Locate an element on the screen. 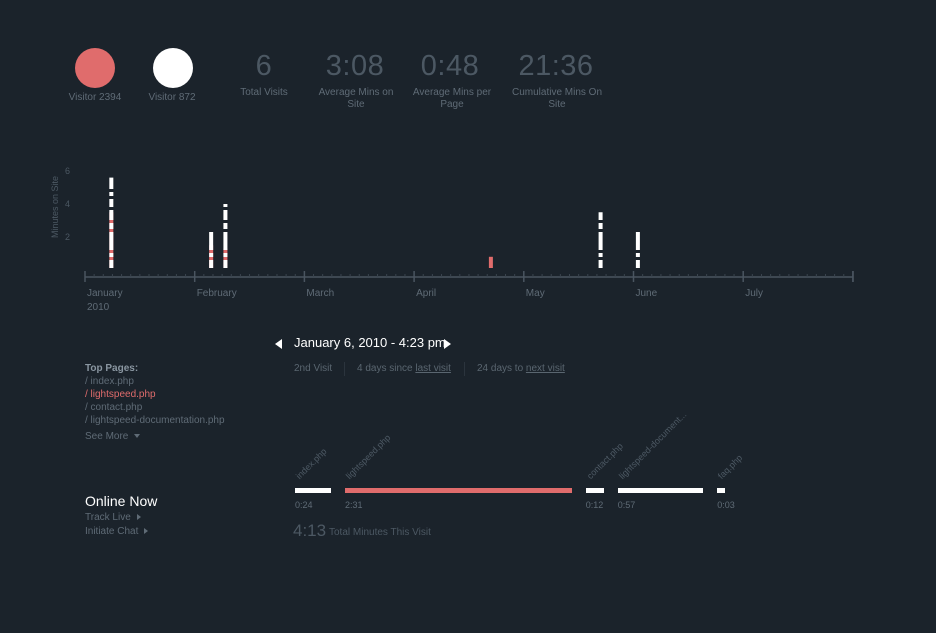 The image size is (936, 633). avg-mins-site-label: Average Mins on Site is located at coordinates (356, 98).